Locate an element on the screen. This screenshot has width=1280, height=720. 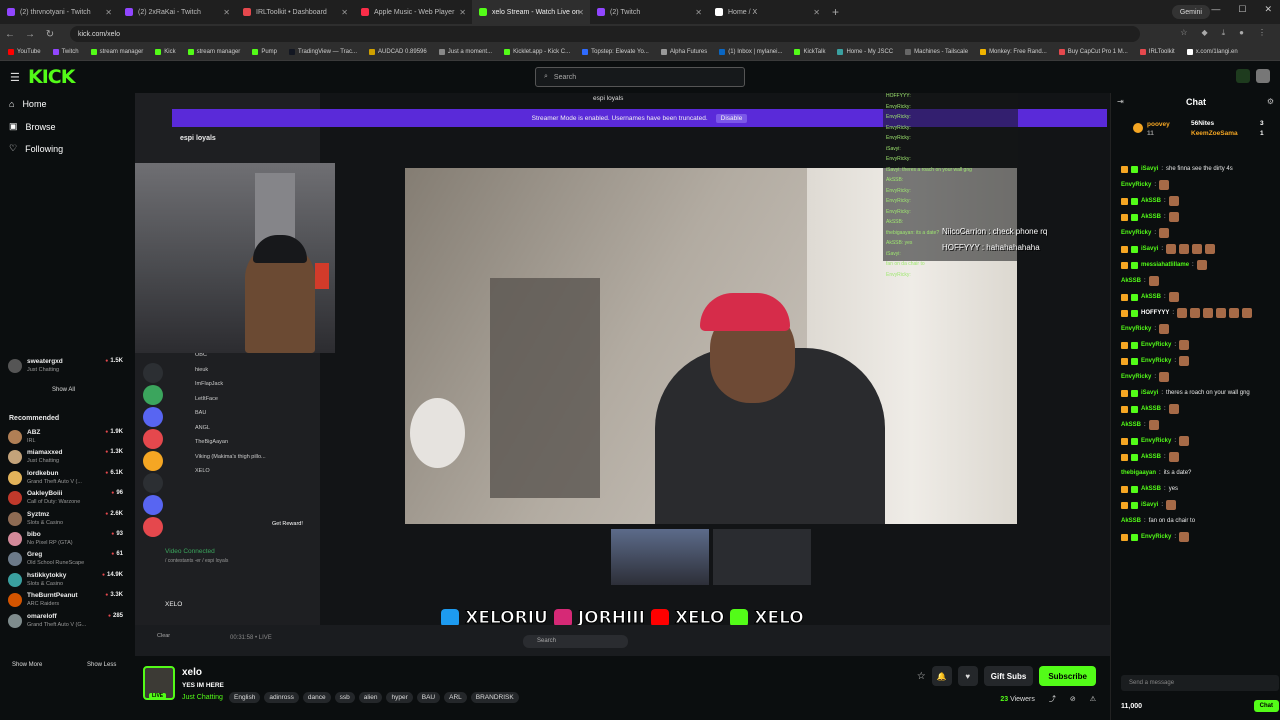
show-less-link: Show Less is located at coordinates (101, 665).